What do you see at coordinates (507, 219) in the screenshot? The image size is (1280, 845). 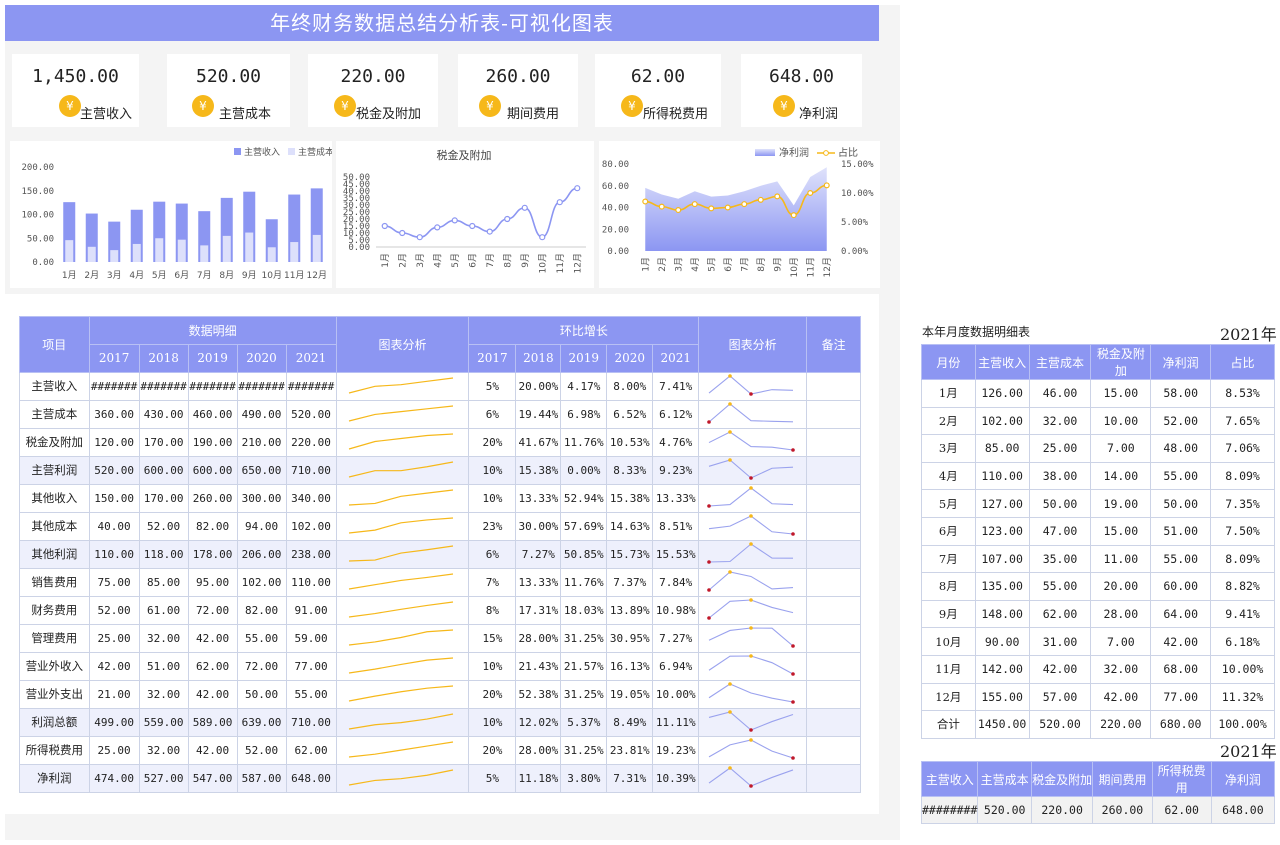 I see `tax-point` at bounding box center [507, 219].